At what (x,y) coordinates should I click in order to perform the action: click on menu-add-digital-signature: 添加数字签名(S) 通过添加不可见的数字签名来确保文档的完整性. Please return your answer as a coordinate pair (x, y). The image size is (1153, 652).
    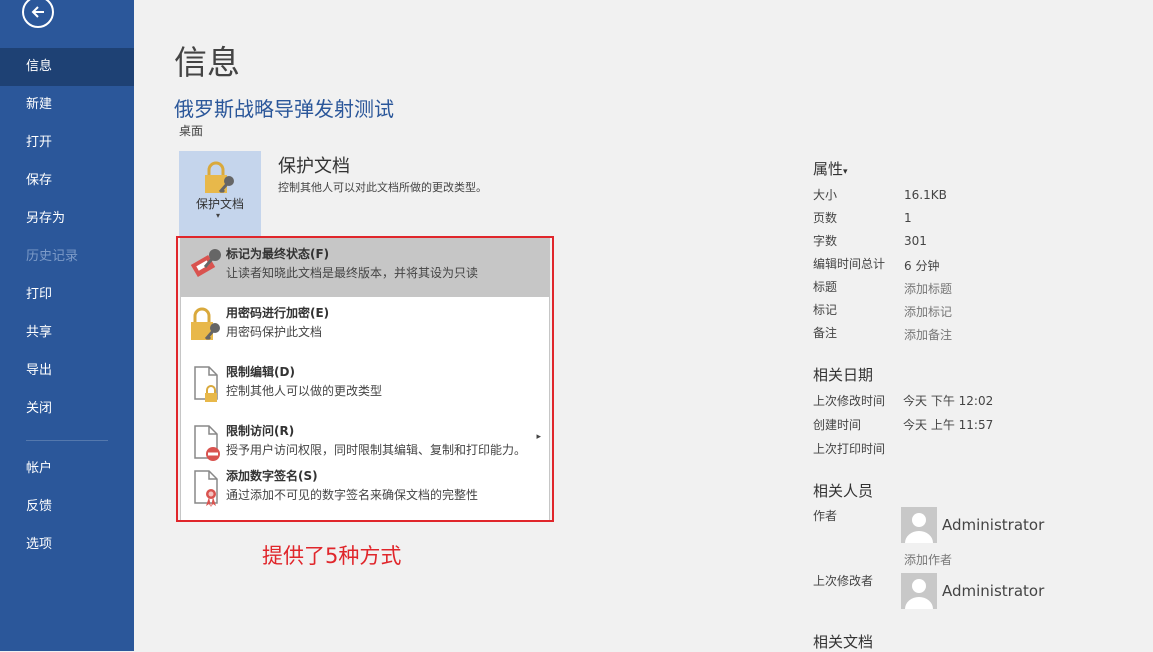
    Looking at the image, I should click on (365, 490).